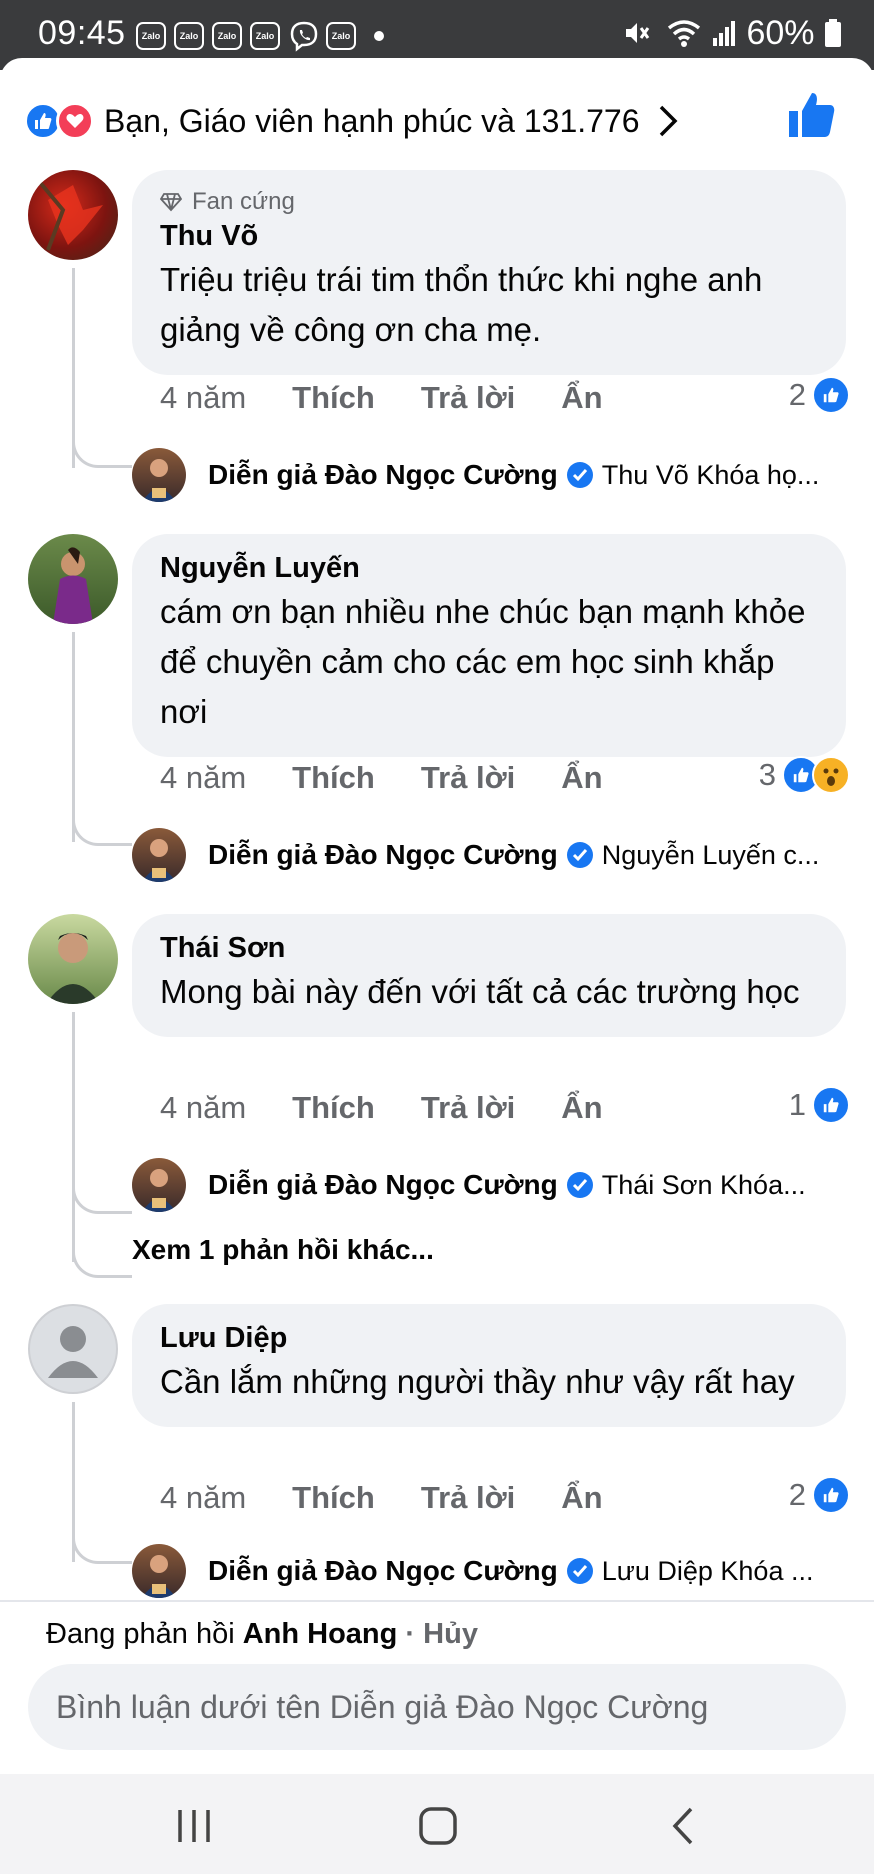  What do you see at coordinates (437, 1601) in the screenshot?
I see `composer-divider` at bounding box center [437, 1601].